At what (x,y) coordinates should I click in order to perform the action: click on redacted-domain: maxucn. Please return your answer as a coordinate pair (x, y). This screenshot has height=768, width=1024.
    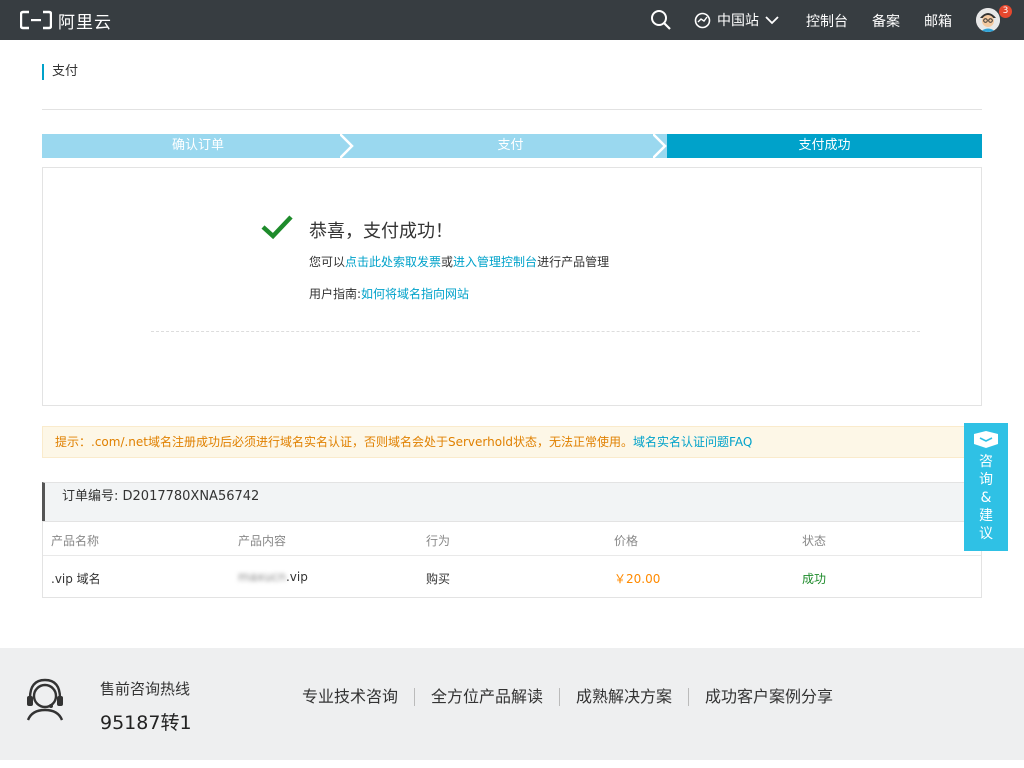
    Looking at the image, I should click on (262, 577).